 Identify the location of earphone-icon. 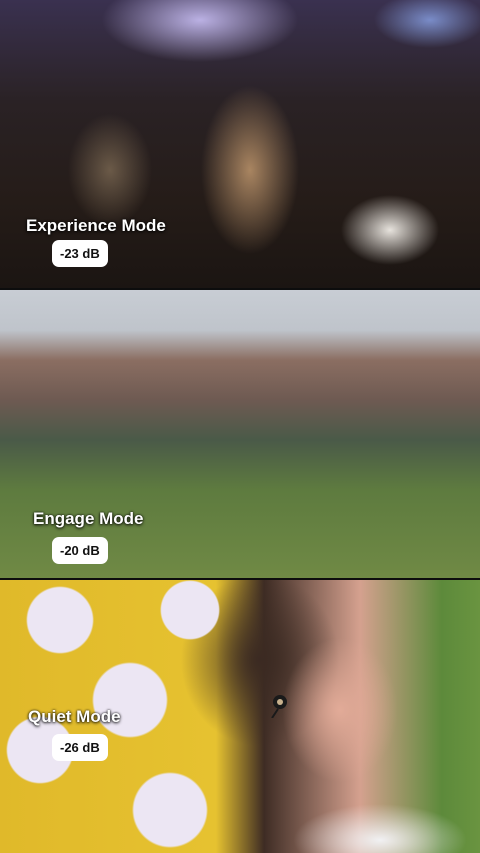
(279, 706).